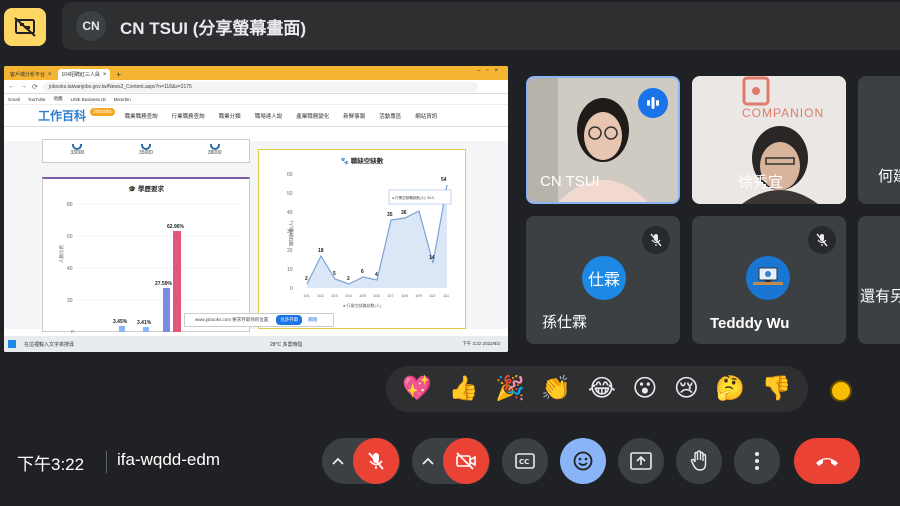  What do you see at coordinates (141, 116) in the screenshot?
I see `site-nav-item: 職業職務查詢` at bounding box center [141, 116].